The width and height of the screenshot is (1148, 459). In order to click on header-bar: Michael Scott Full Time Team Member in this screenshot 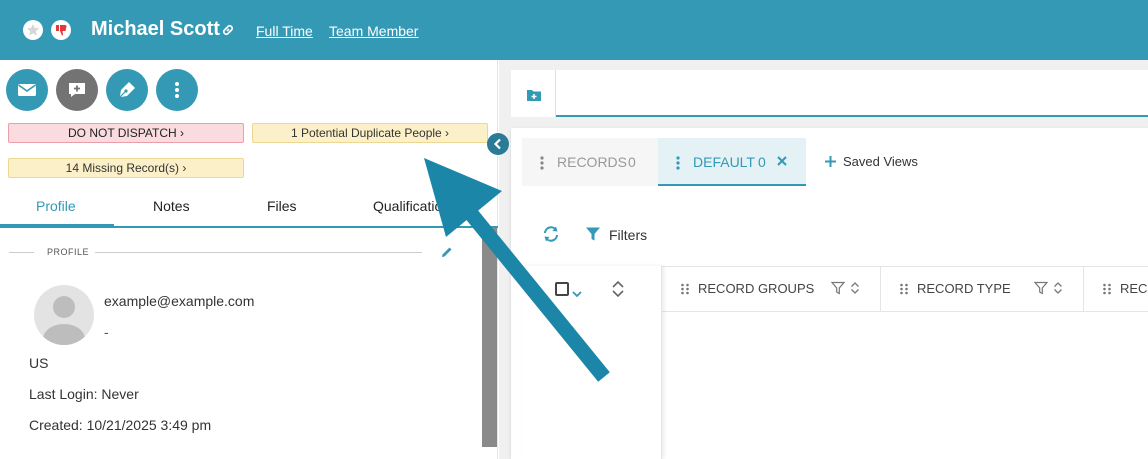, I will do `click(574, 30)`.